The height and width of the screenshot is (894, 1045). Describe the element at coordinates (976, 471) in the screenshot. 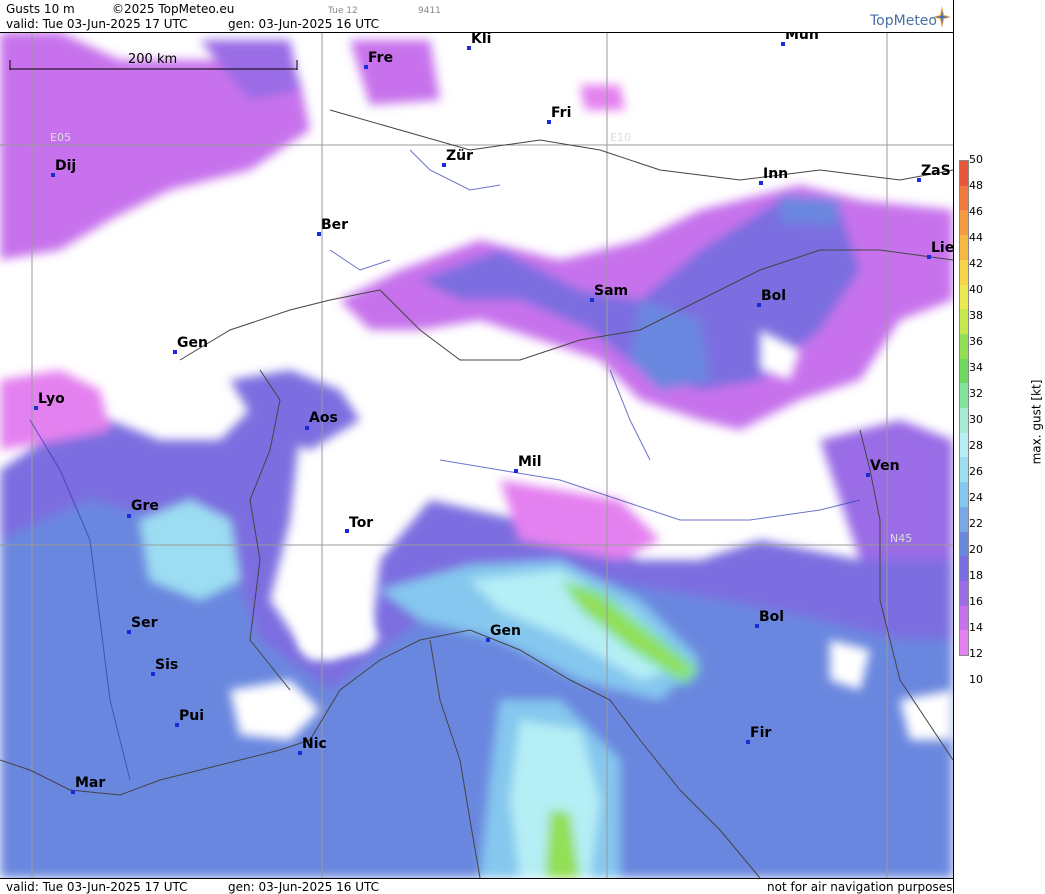

I see `legend-tick-label: 26` at that location.